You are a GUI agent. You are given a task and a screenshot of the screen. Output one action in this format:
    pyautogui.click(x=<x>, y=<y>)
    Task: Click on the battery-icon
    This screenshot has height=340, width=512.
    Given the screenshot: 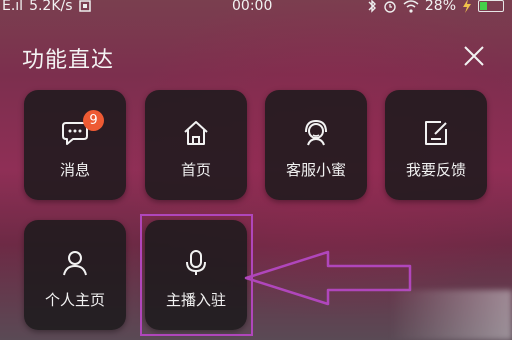 What is the action you would take?
    pyautogui.click(x=491, y=6)
    